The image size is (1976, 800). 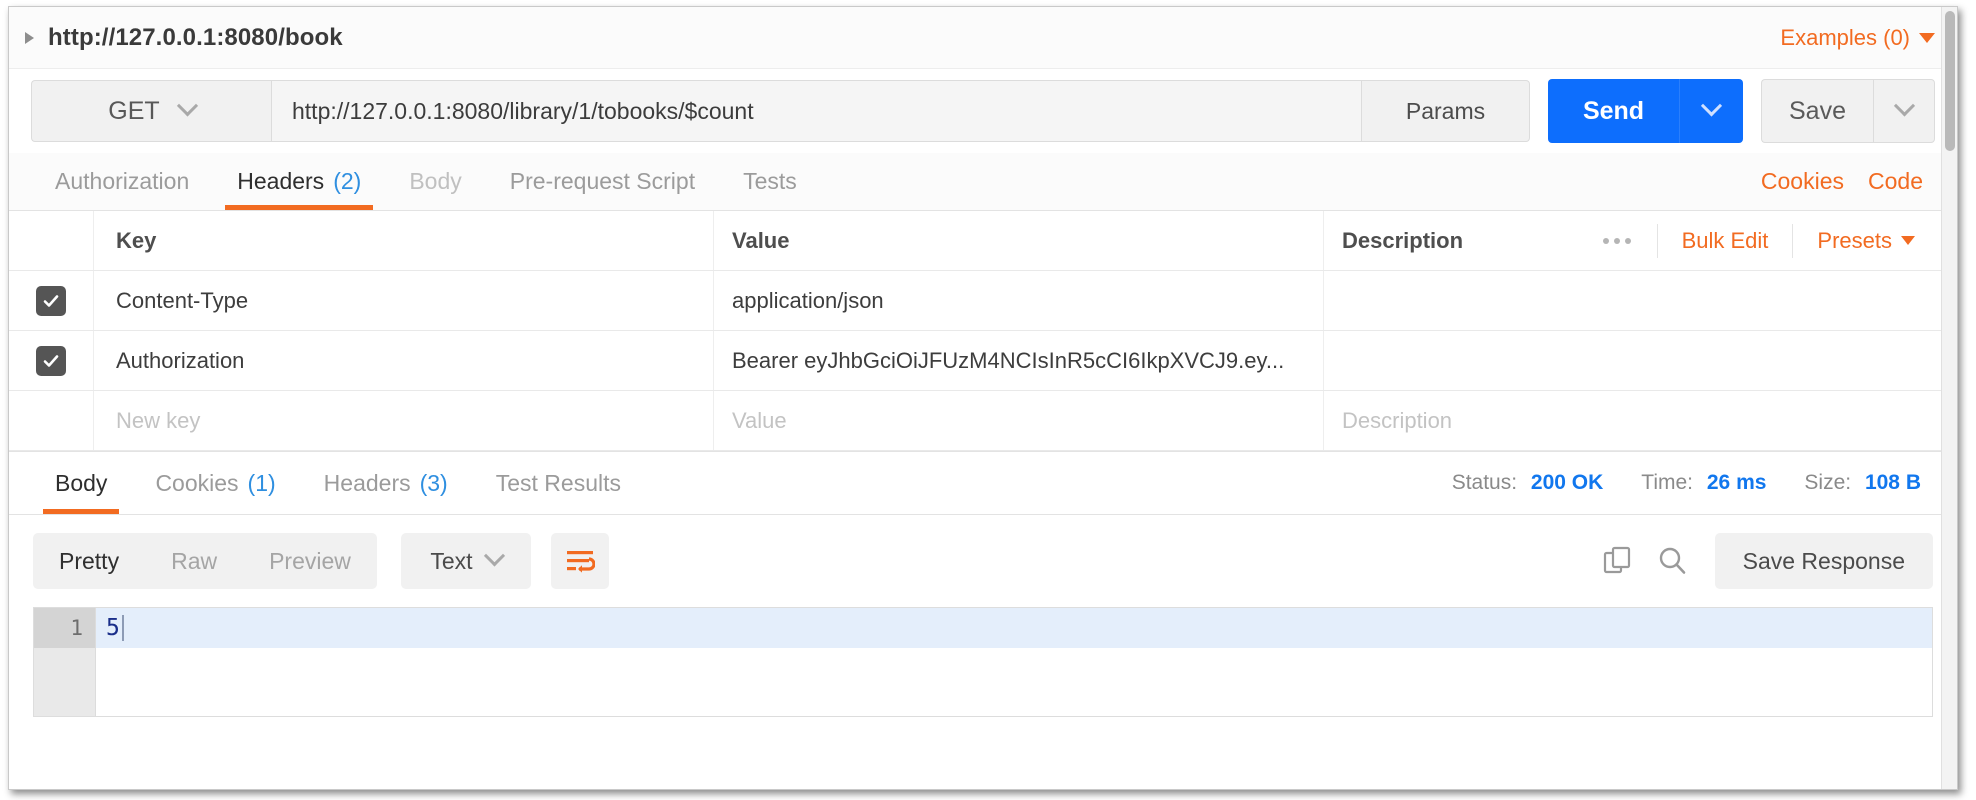 I want to click on triangle-right-icon, so click(x=29, y=37).